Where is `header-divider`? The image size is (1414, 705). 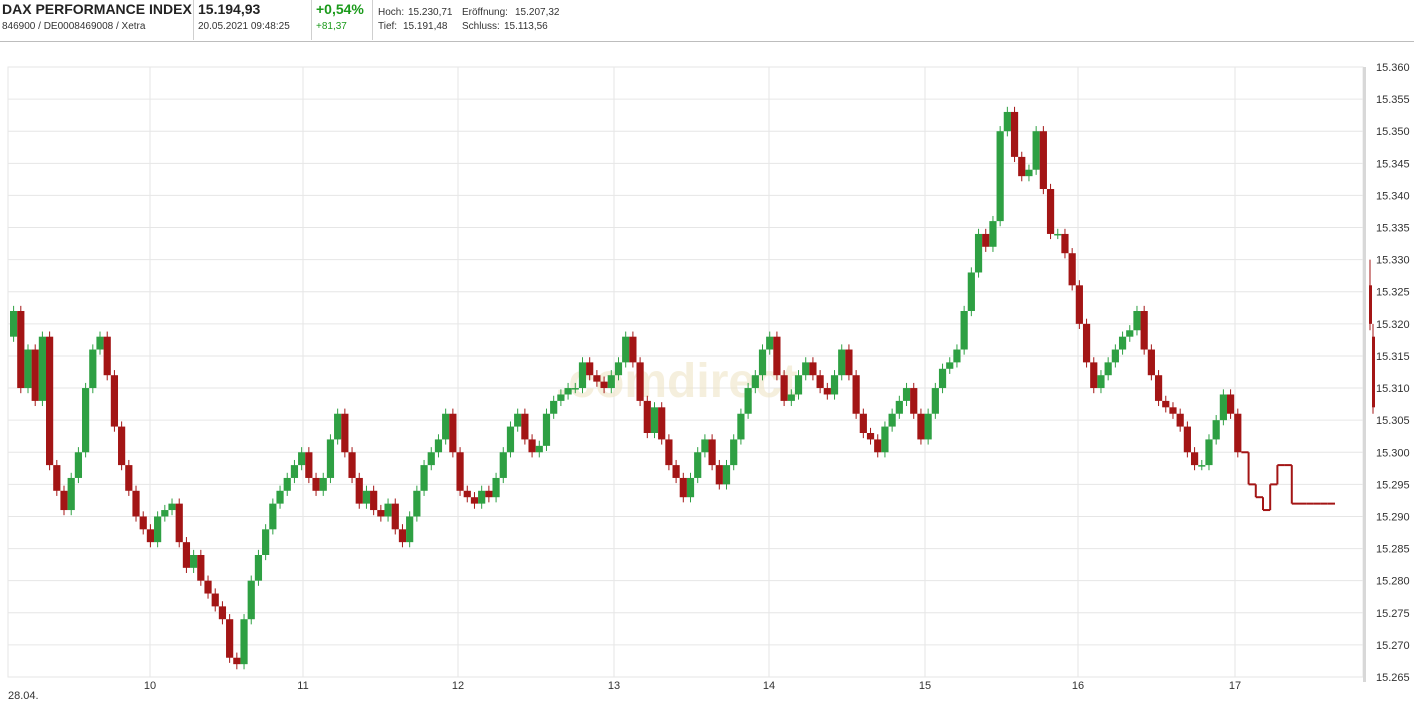 header-divider is located at coordinates (193, 20).